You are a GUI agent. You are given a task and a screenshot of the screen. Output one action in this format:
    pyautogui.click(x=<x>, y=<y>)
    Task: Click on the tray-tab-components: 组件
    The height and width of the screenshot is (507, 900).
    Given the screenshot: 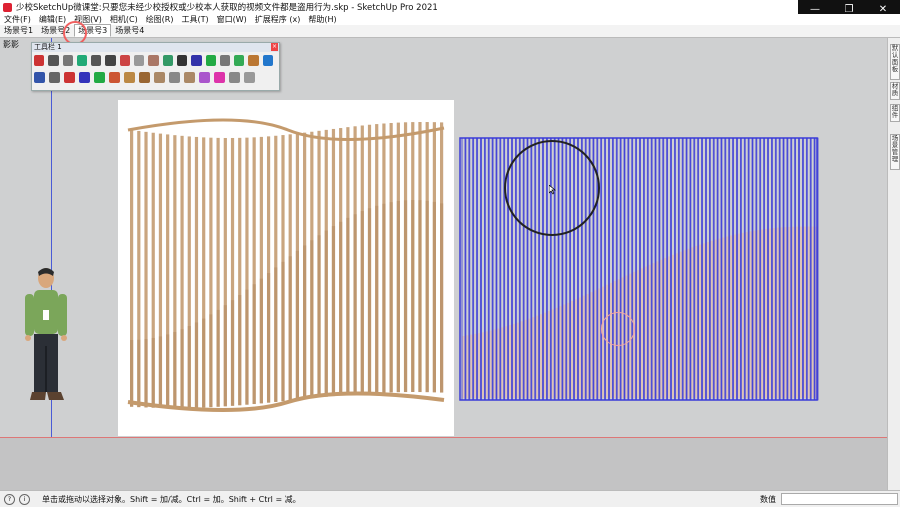 What is the action you would take?
    pyautogui.click(x=895, y=113)
    